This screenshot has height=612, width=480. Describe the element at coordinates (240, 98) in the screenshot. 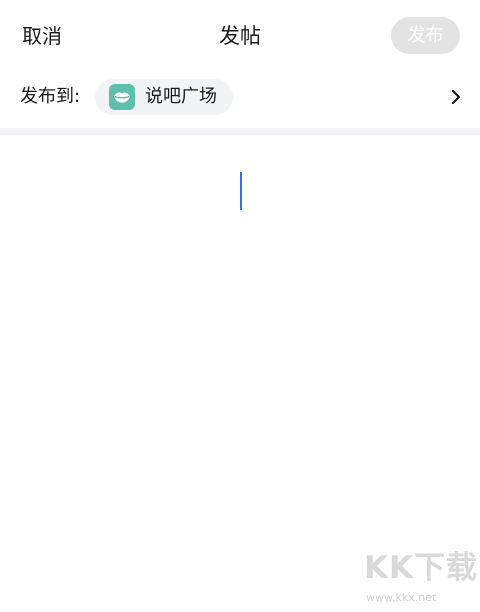

I see `post-target-row: 发布到: 说吧广场` at that location.